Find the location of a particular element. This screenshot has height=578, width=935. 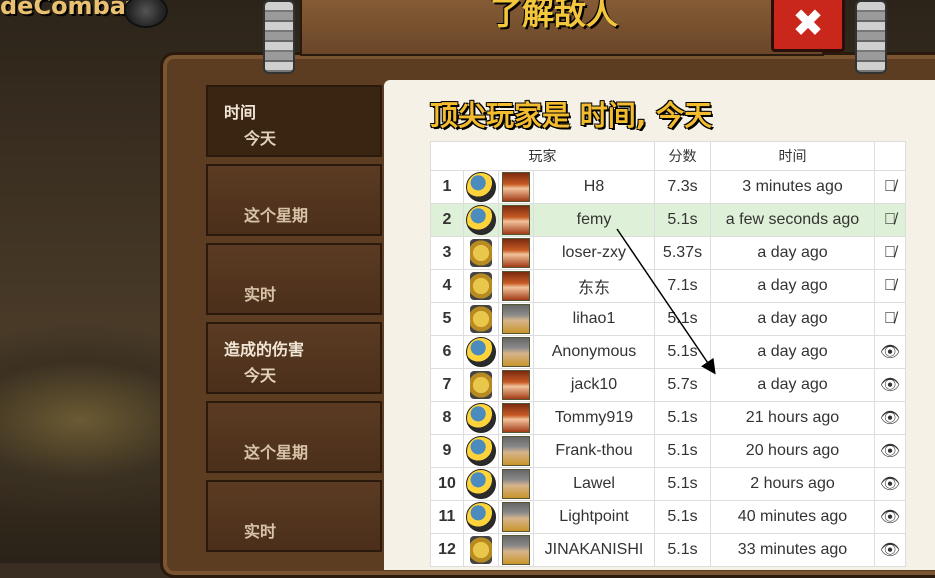

table-row: 2 femy 5.1s a few seconds ago 👁̸ is located at coordinates (668, 220).